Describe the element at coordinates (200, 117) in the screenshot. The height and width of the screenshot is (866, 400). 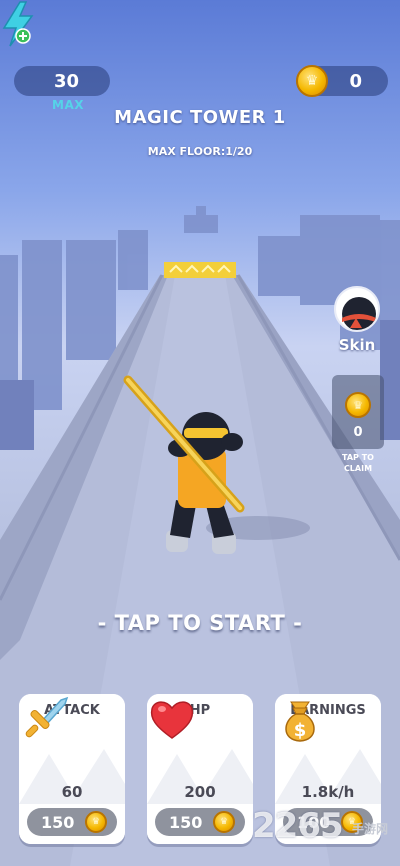
I see `level-title: MAGIC TOWER 1` at that location.